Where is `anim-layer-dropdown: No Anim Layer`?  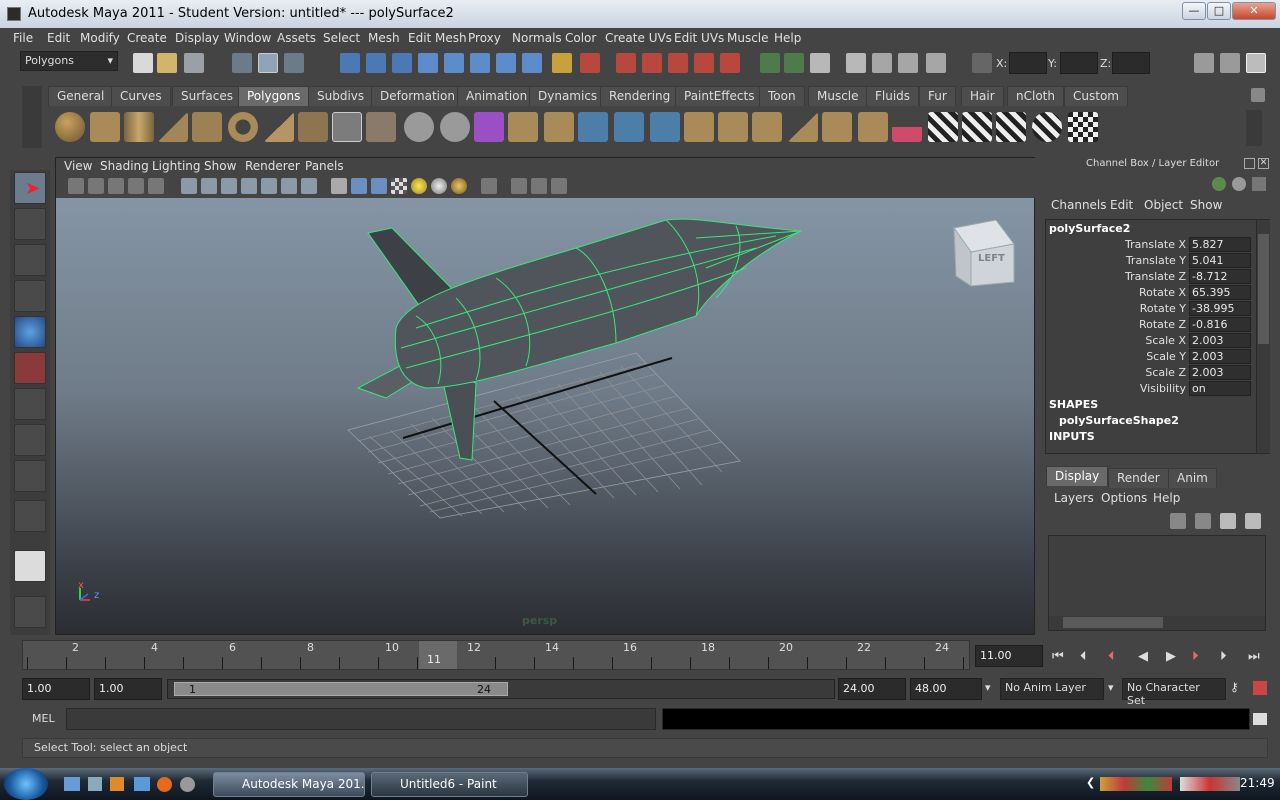
anim-layer-dropdown: No Anim Layer is located at coordinates (1052, 689).